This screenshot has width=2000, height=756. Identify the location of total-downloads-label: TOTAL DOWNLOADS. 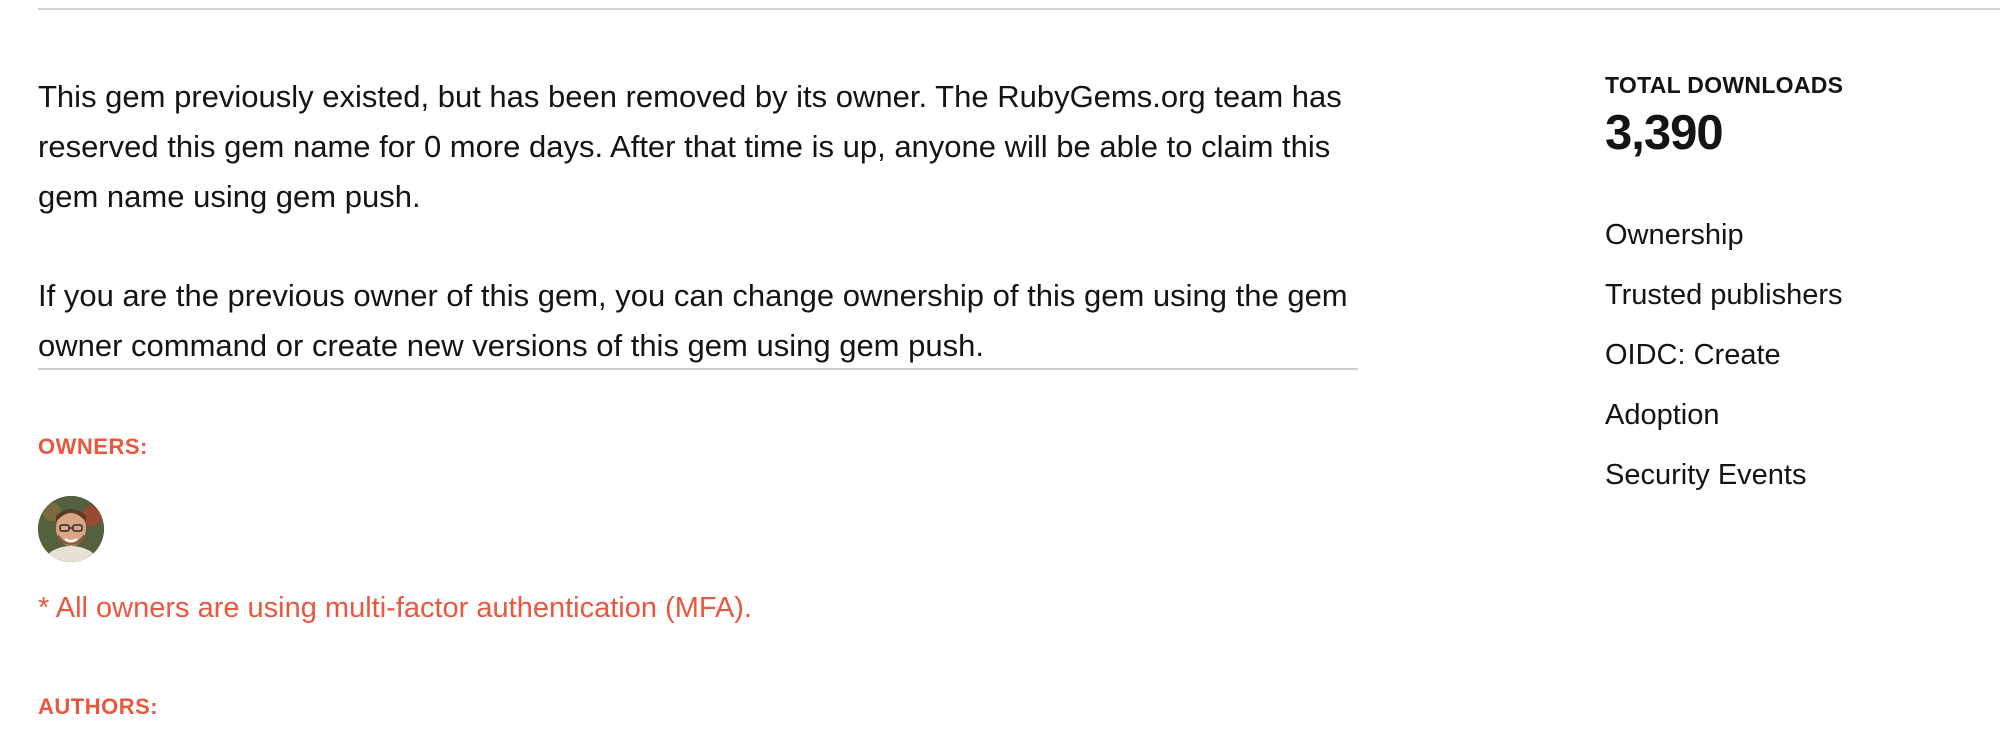
(1724, 85).